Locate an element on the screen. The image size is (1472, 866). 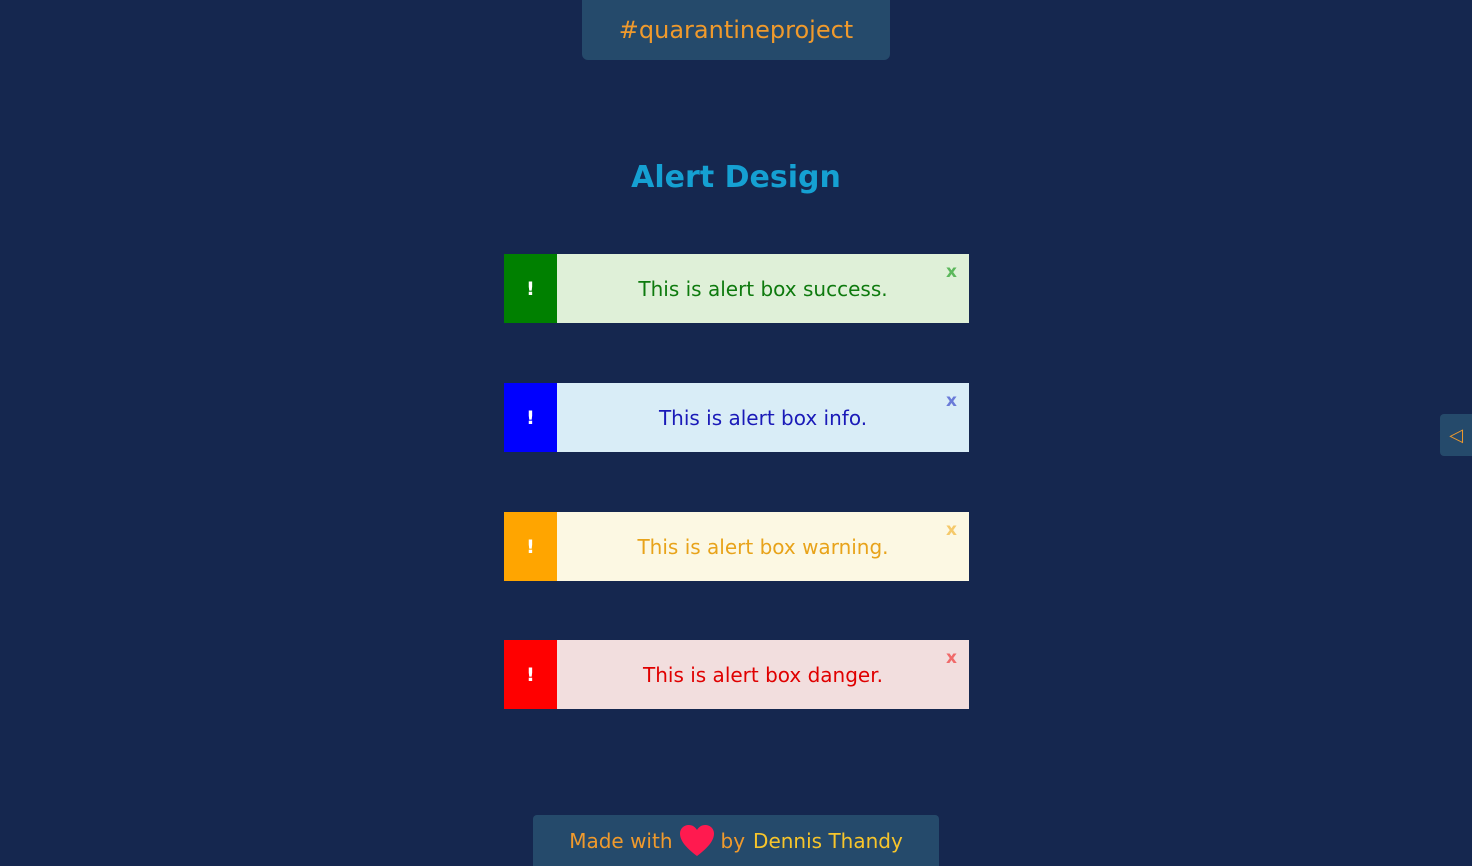
alert-warning: ! This is alert box warning. x is located at coordinates (736, 546).